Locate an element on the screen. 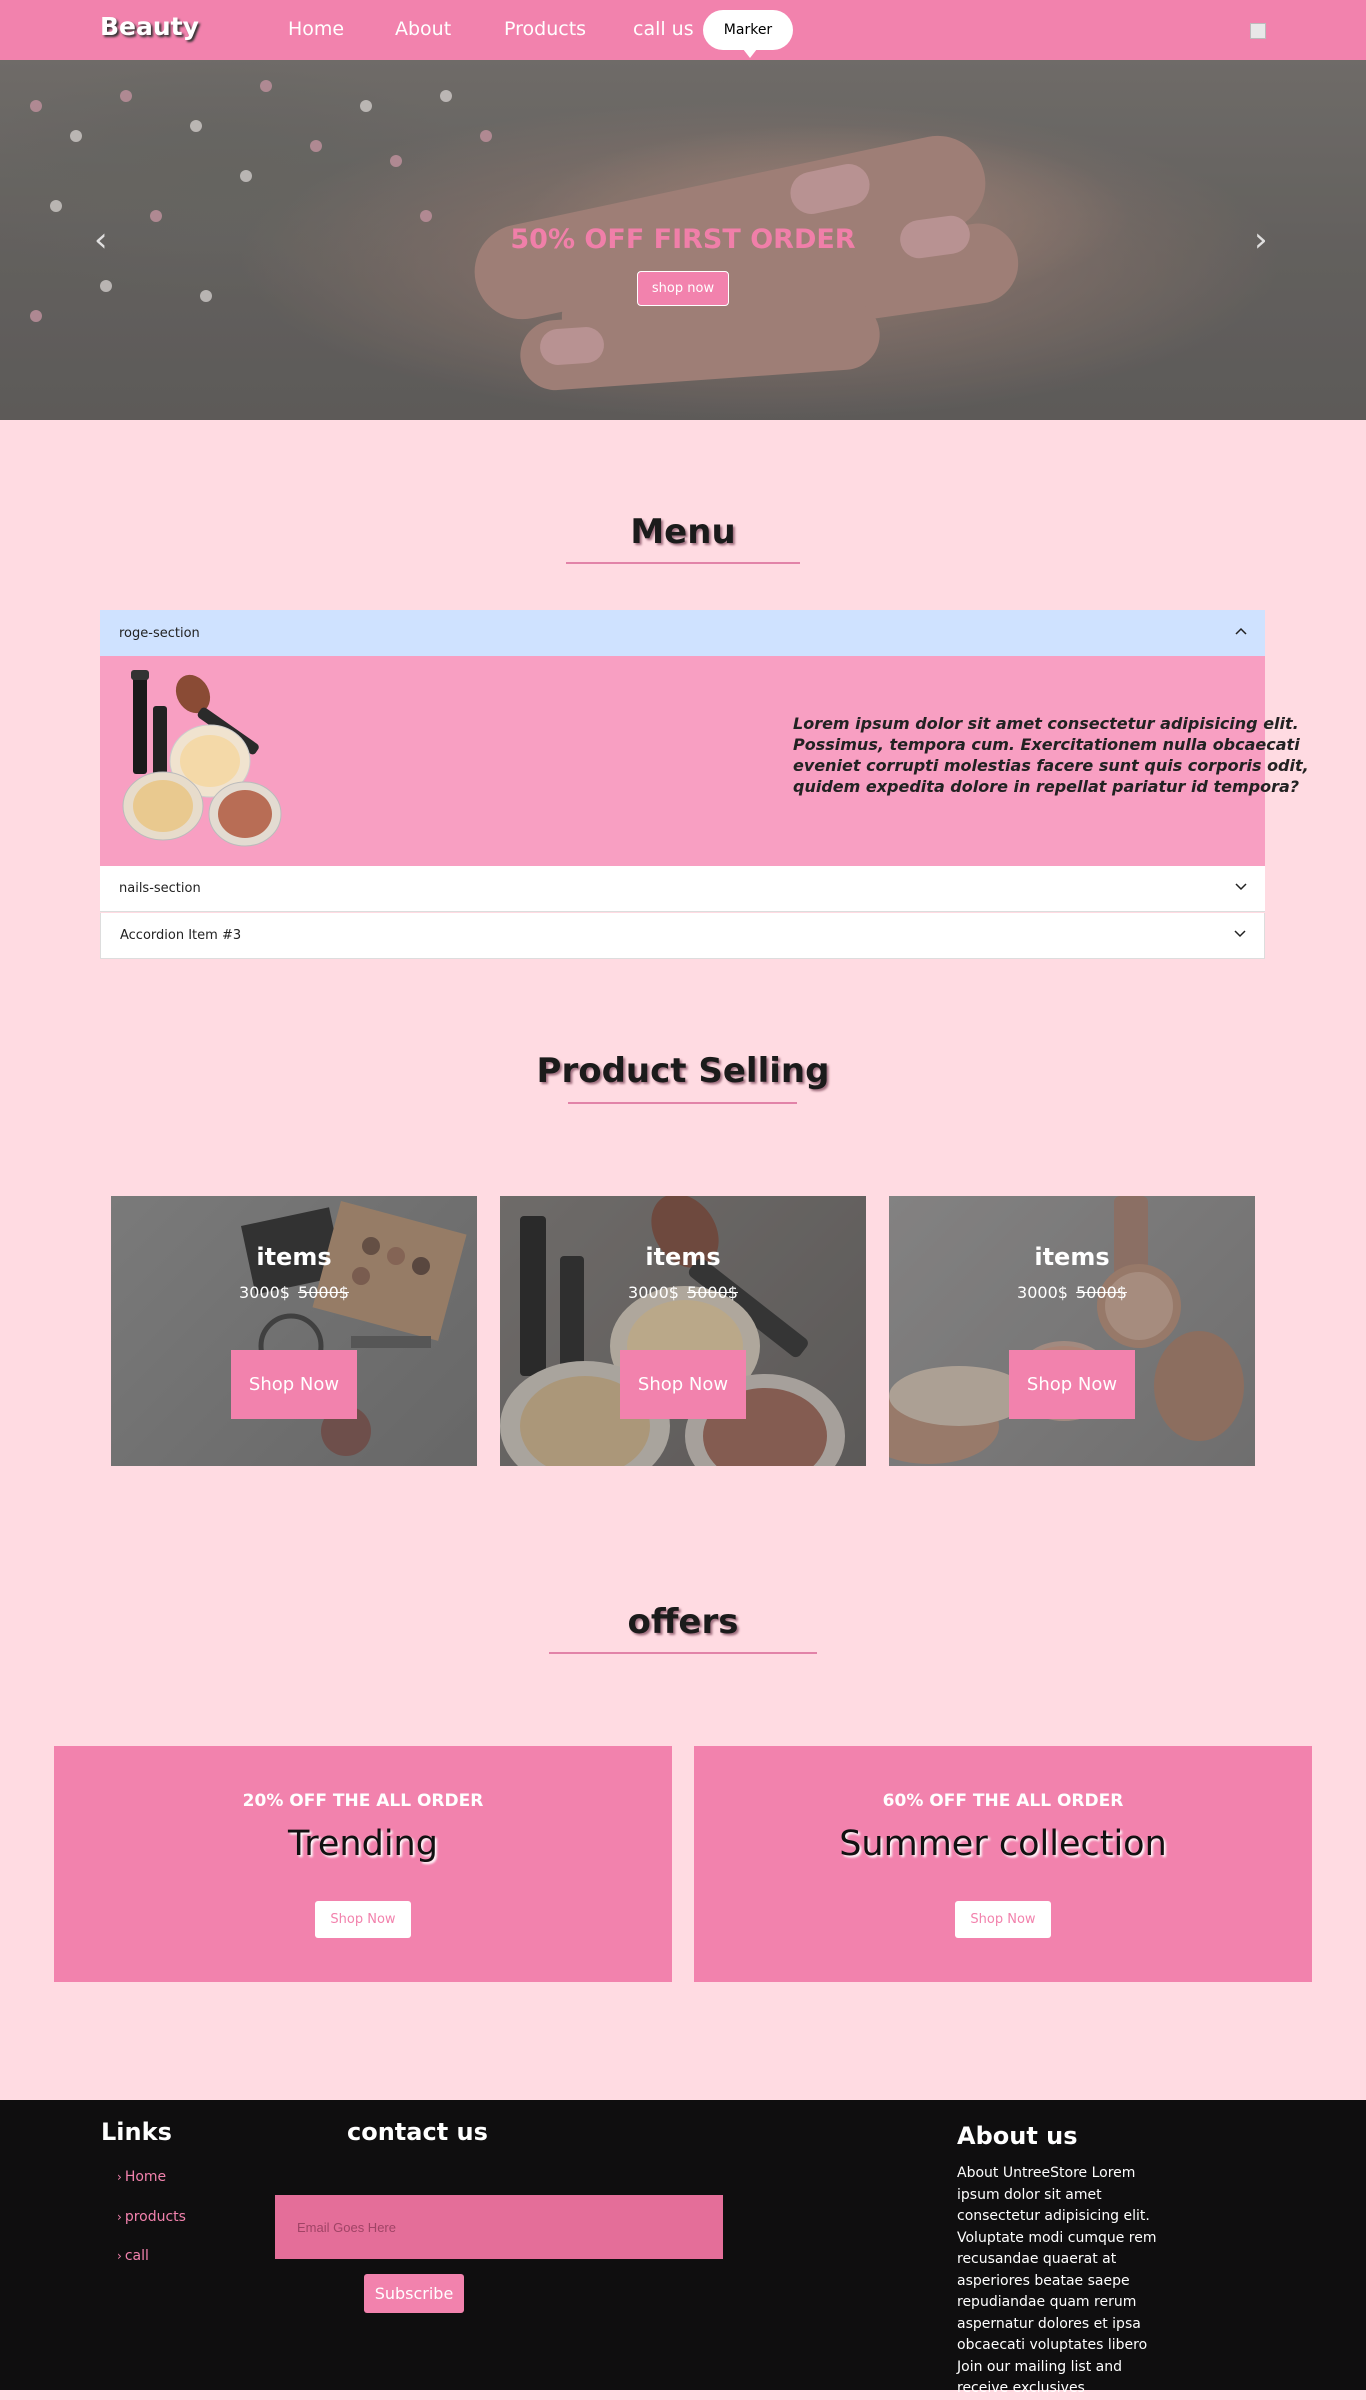 The image size is (1366, 2400). footer-contact-heading: contact us is located at coordinates (417, 2132).